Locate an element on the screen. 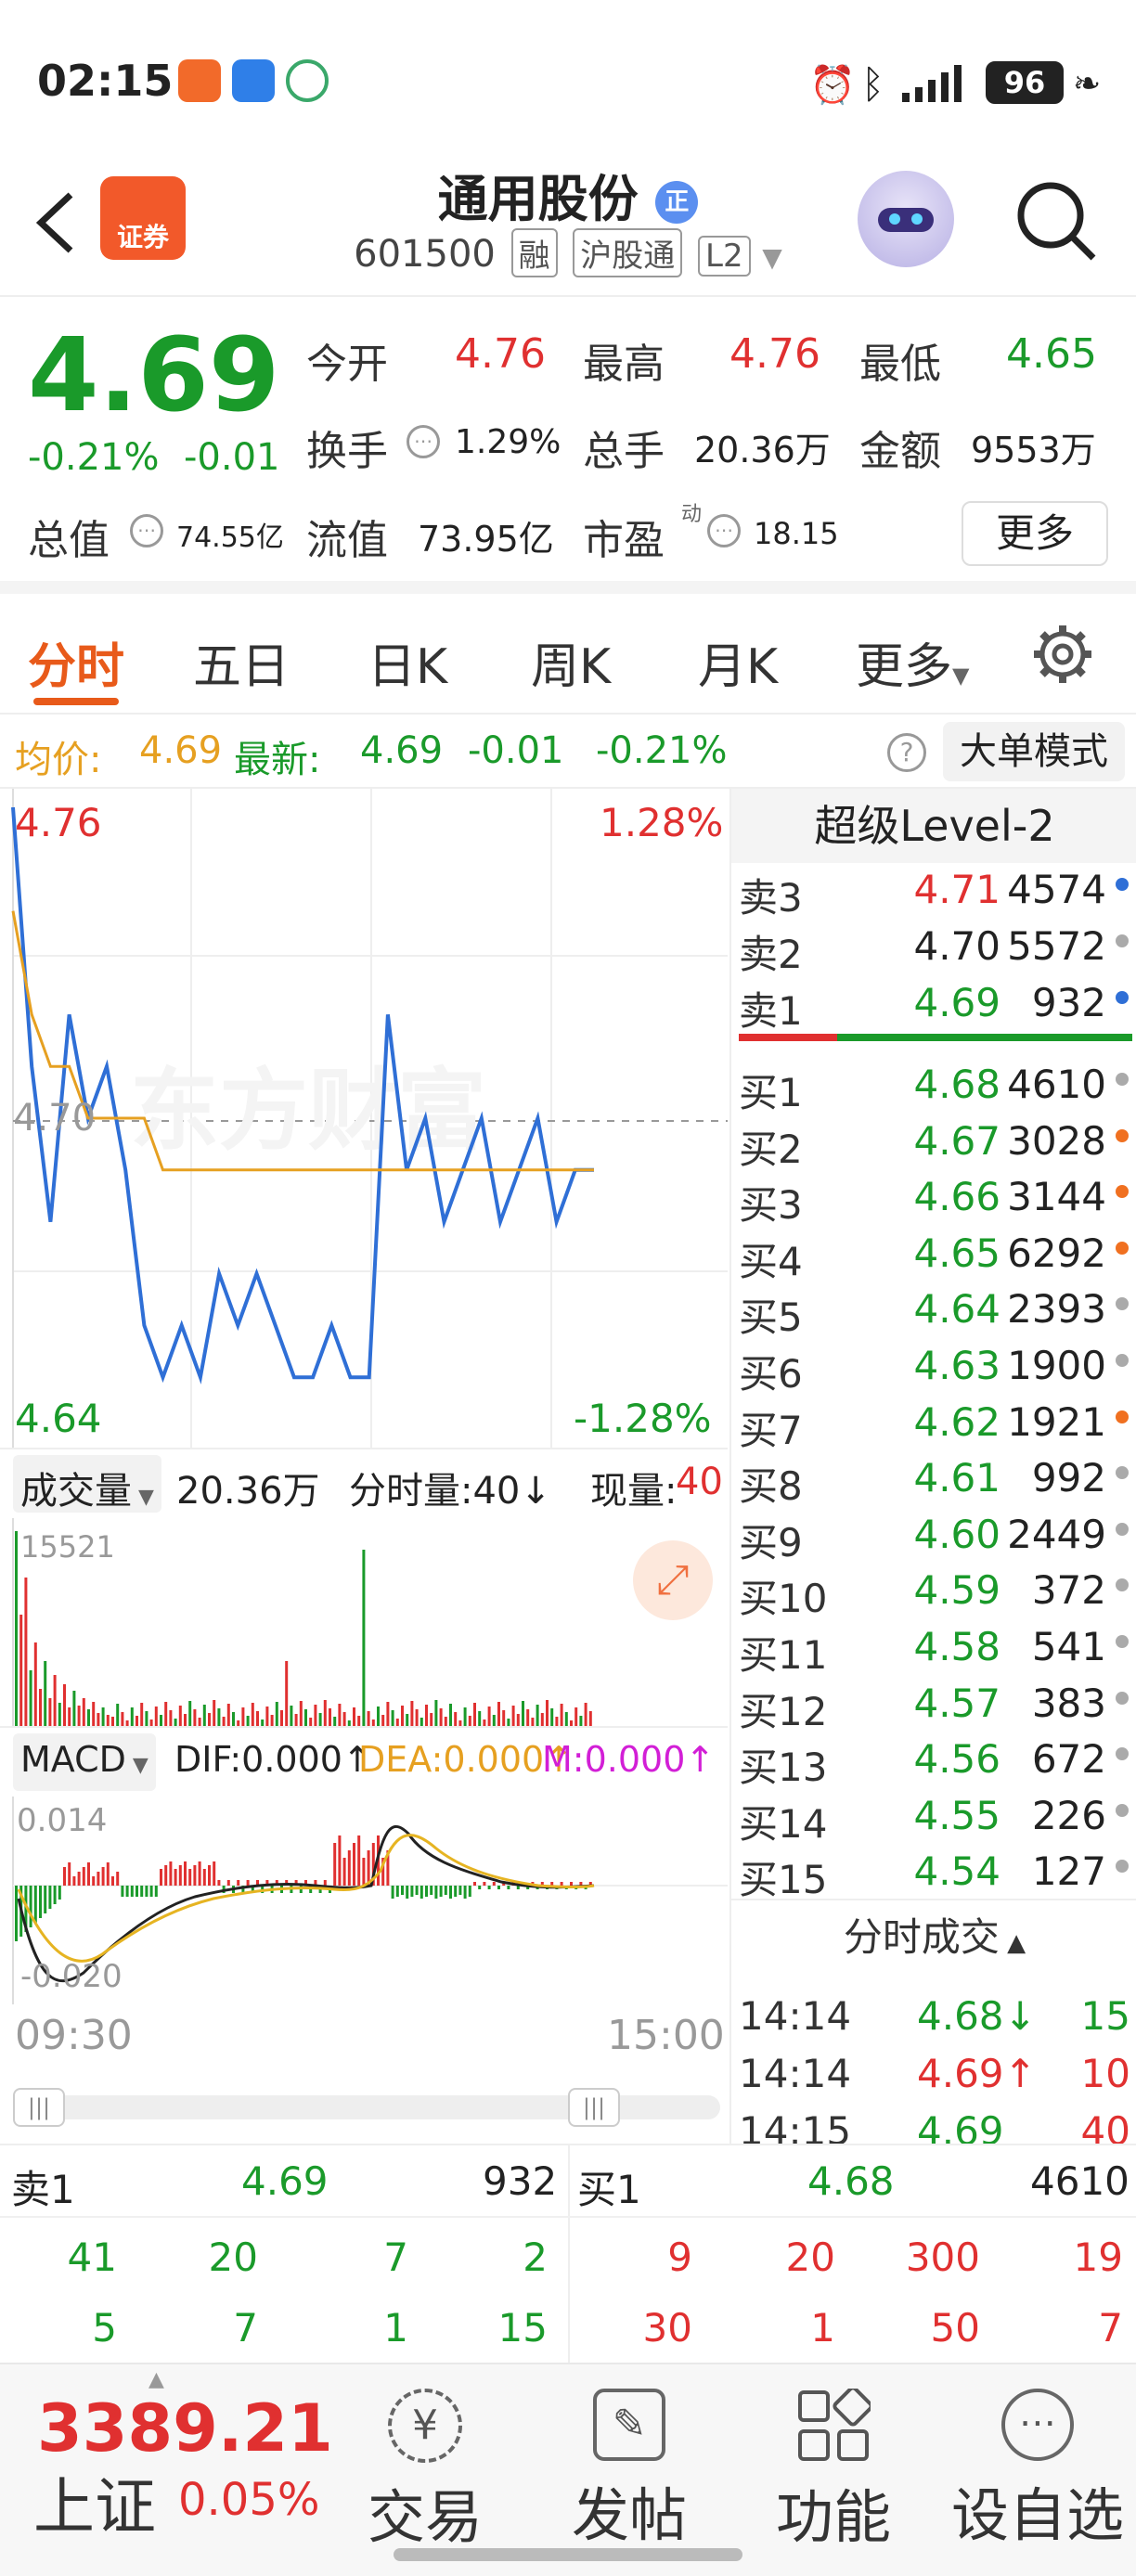 This screenshot has width=1136, height=2576. expand-chart-button: ⤢ is located at coordinates (673, 1580).